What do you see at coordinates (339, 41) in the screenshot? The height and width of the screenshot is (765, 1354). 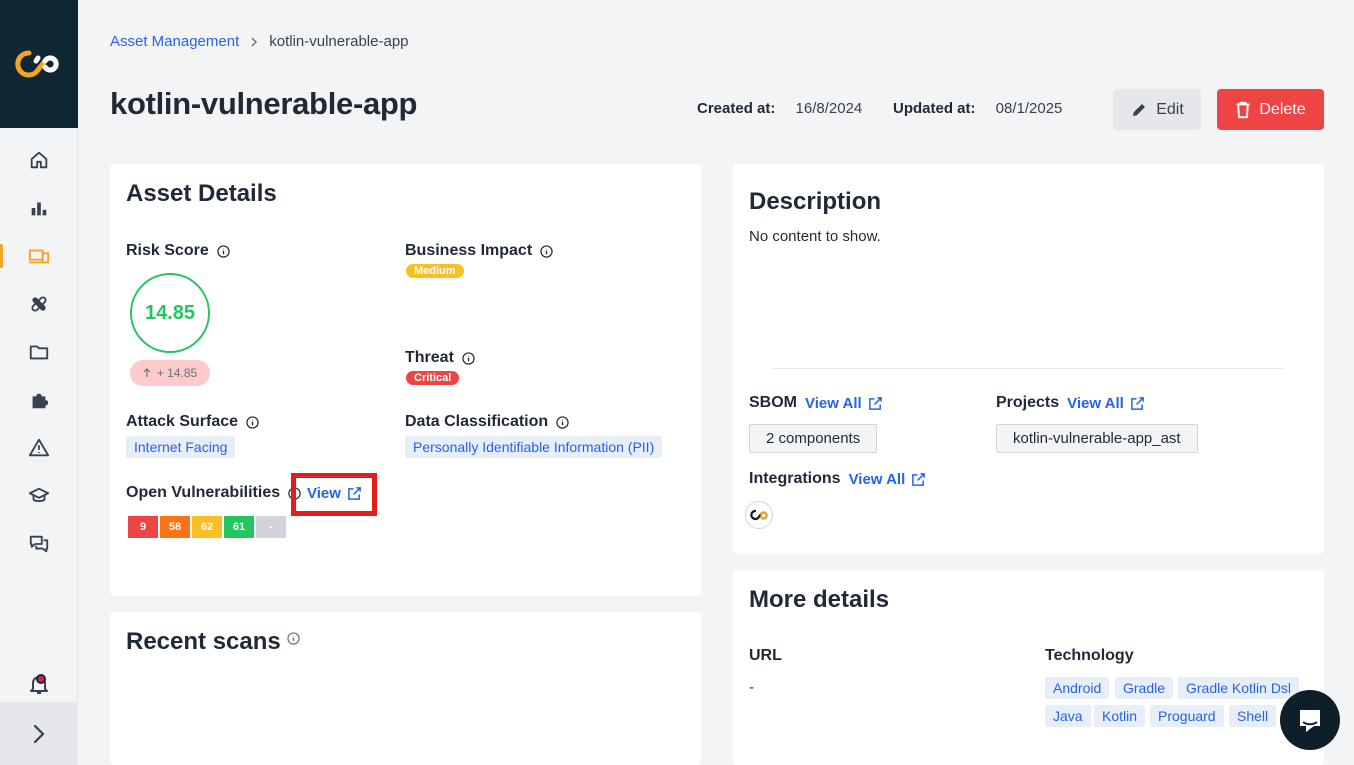 I see `breadcrumb-current: kotlin-vulnerable-app` at bounding box center [339, 41].